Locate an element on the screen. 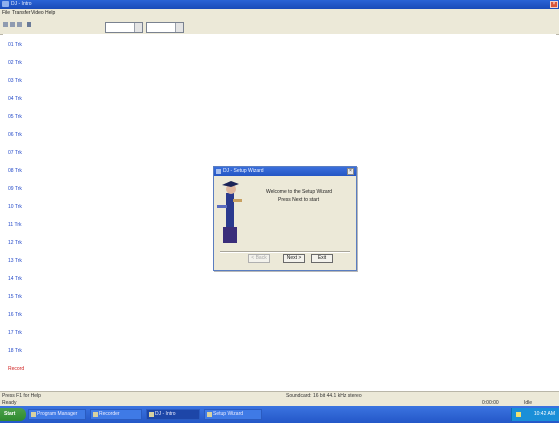 This screenshot has height=423, width=559. track-label: 05 Trk is located at coordinates (15, 117).